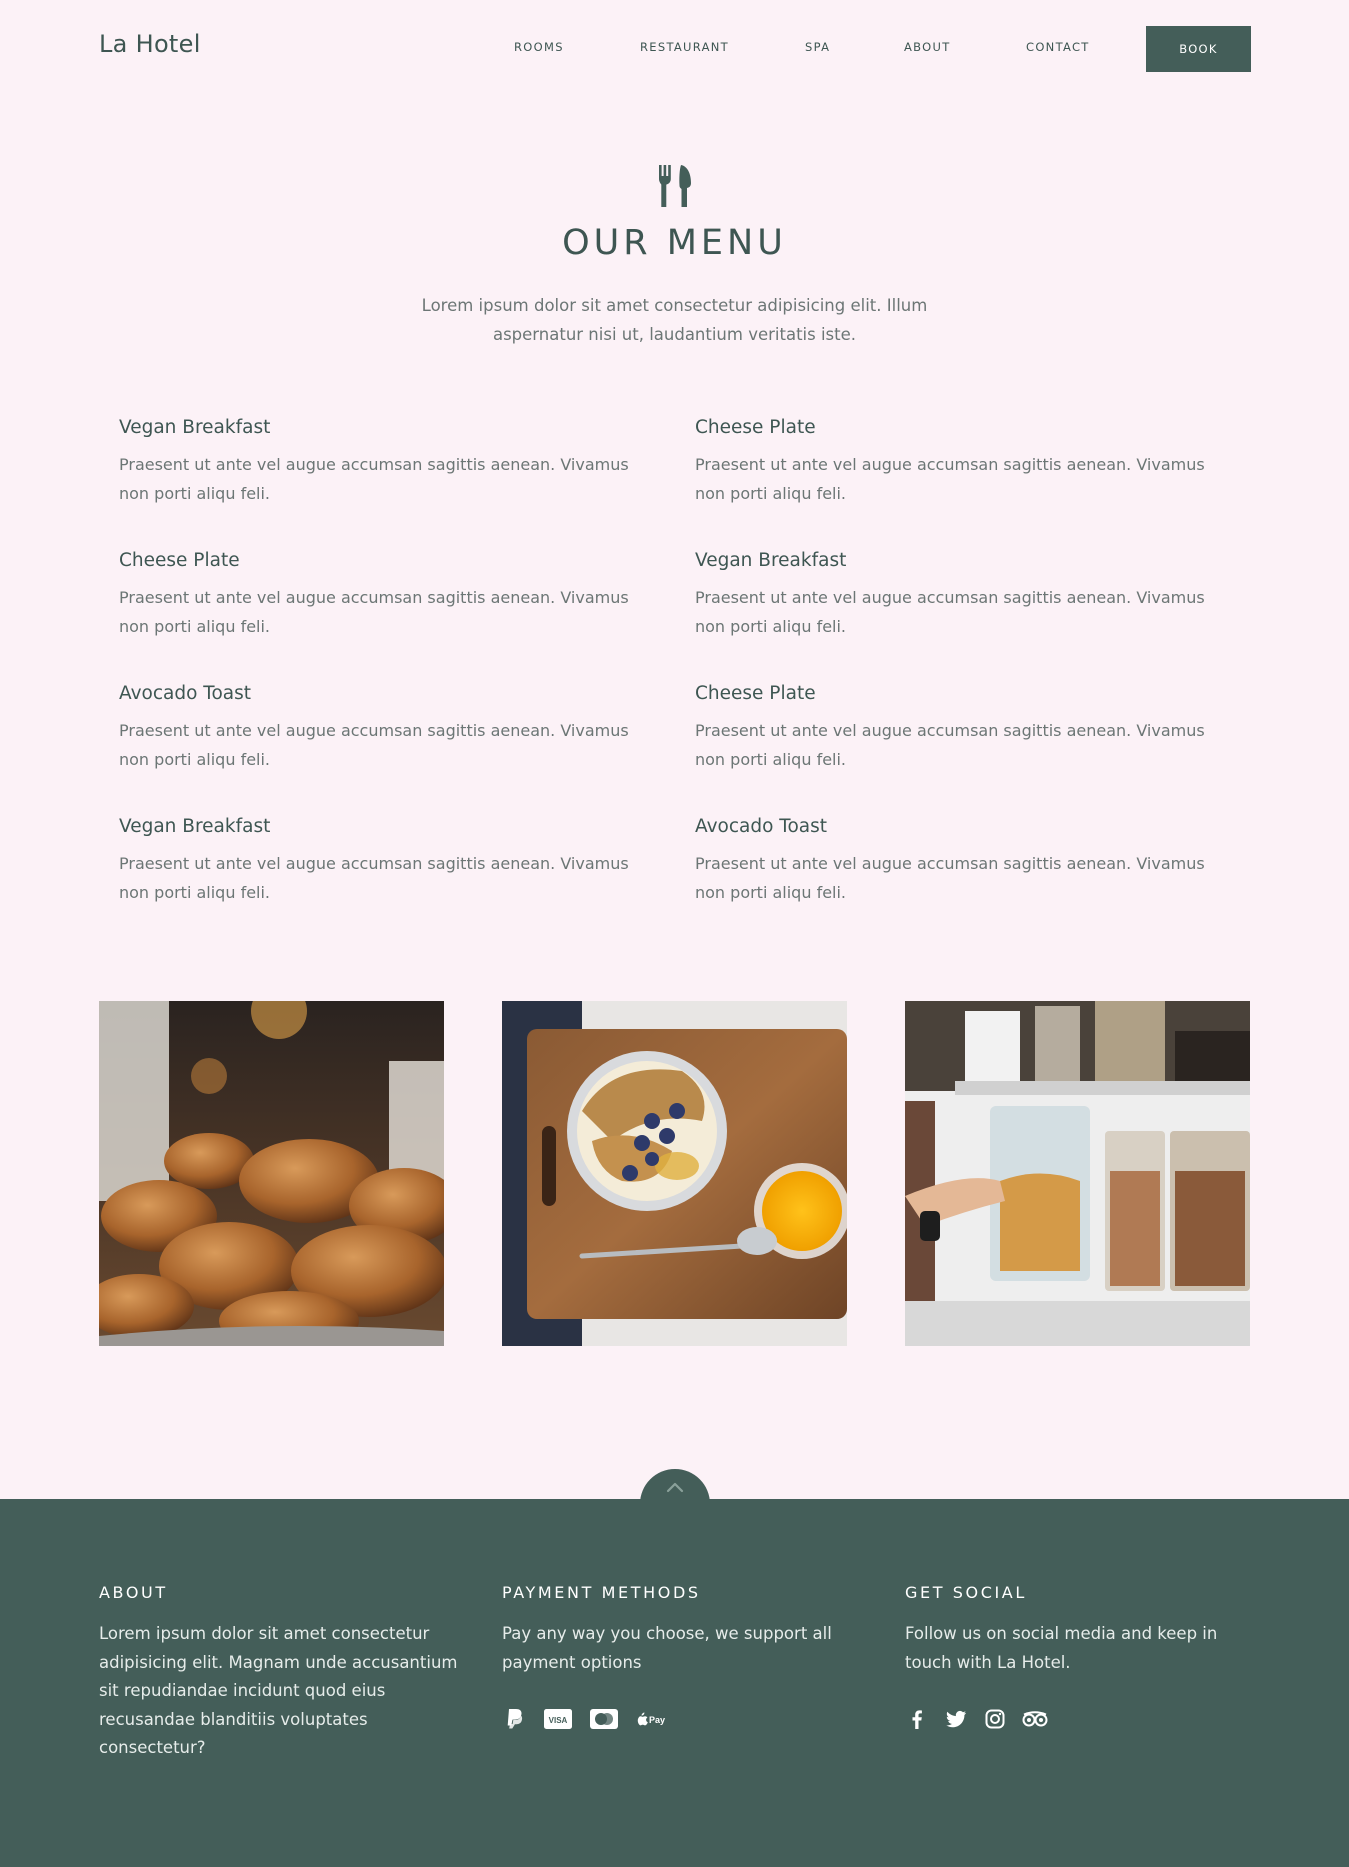  What do you see at coordinates (133, 1592) in the screenshot?
I see `footer-about-heading: ABOUT` at bounding box center [133, 1592].